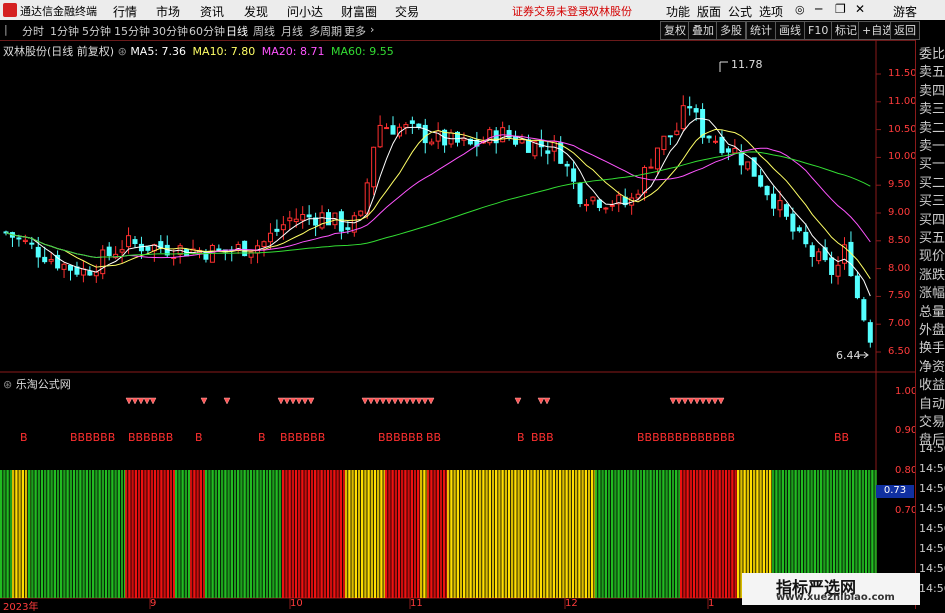 The height and width of the screenshot is (613, 945). What do you see at coordinates (899, 212) in the screenshot?
I see `price-tick: 9.00` at bounding box center [899, 212].